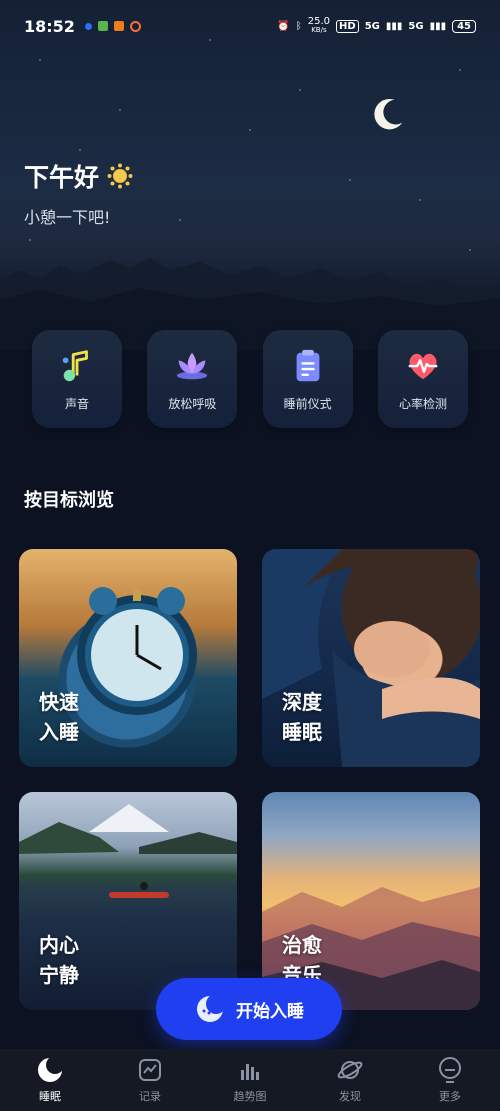  What do you see at coordinates (350, 1080) in the screenshot?
I see `nav-discover: 发现` at bounding box center [350, 1080].